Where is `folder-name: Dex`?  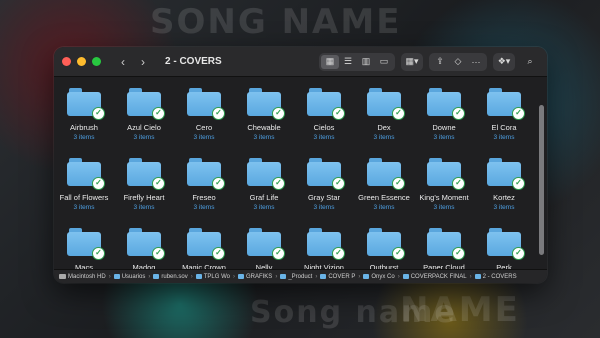
folder-name: Dex is located at coordinates (384, 127).